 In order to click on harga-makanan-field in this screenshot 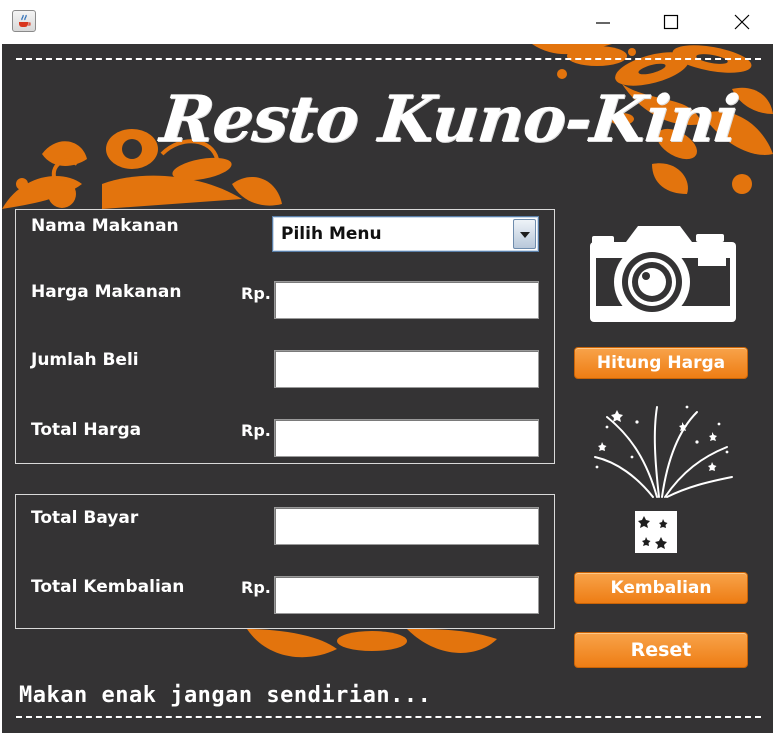, I will do `click(406, 300)`.